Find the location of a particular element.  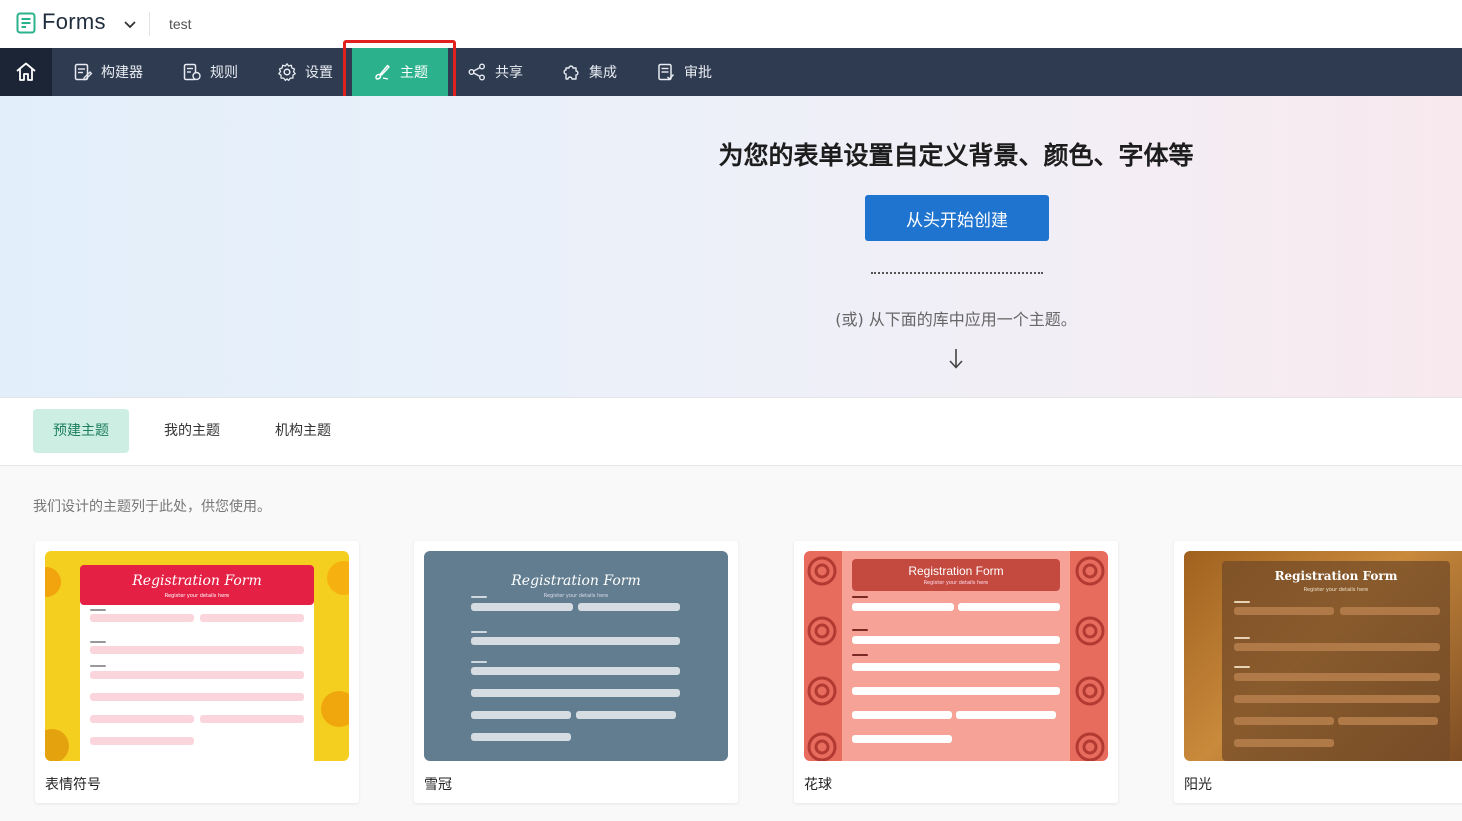

tab-theme: 主题 is located at coordinates (400, 72).